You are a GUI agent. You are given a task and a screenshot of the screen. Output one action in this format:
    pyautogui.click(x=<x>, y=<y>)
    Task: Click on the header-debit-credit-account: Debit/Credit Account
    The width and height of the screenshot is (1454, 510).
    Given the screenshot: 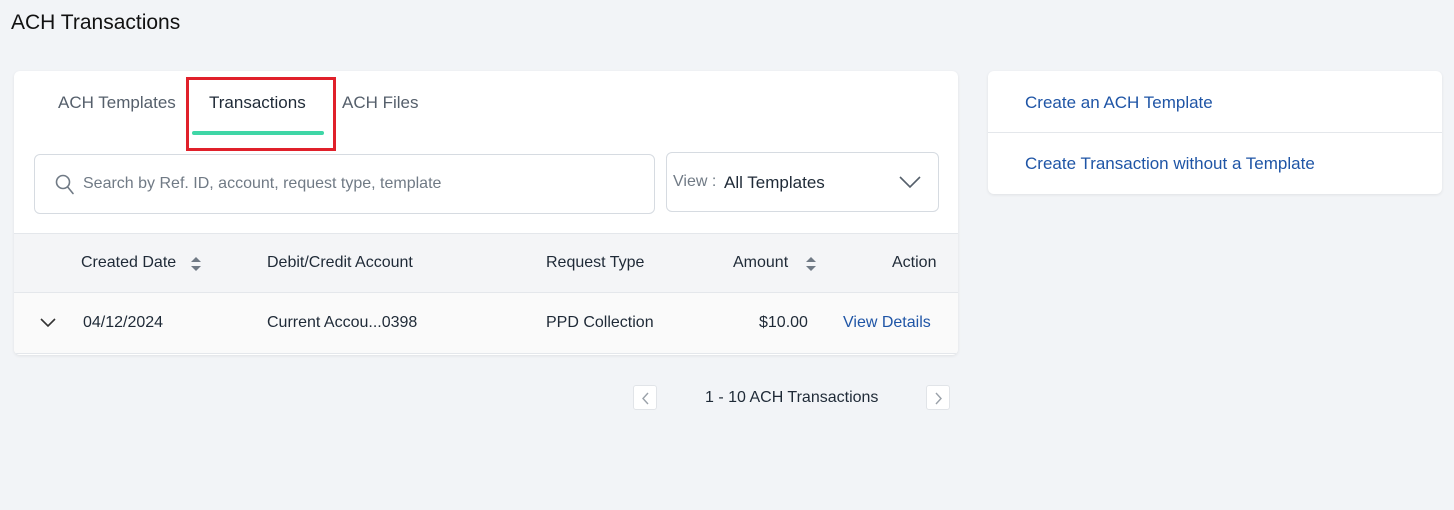 What is the action you would take?
    pyautogui.click(x=340, y=262)
    